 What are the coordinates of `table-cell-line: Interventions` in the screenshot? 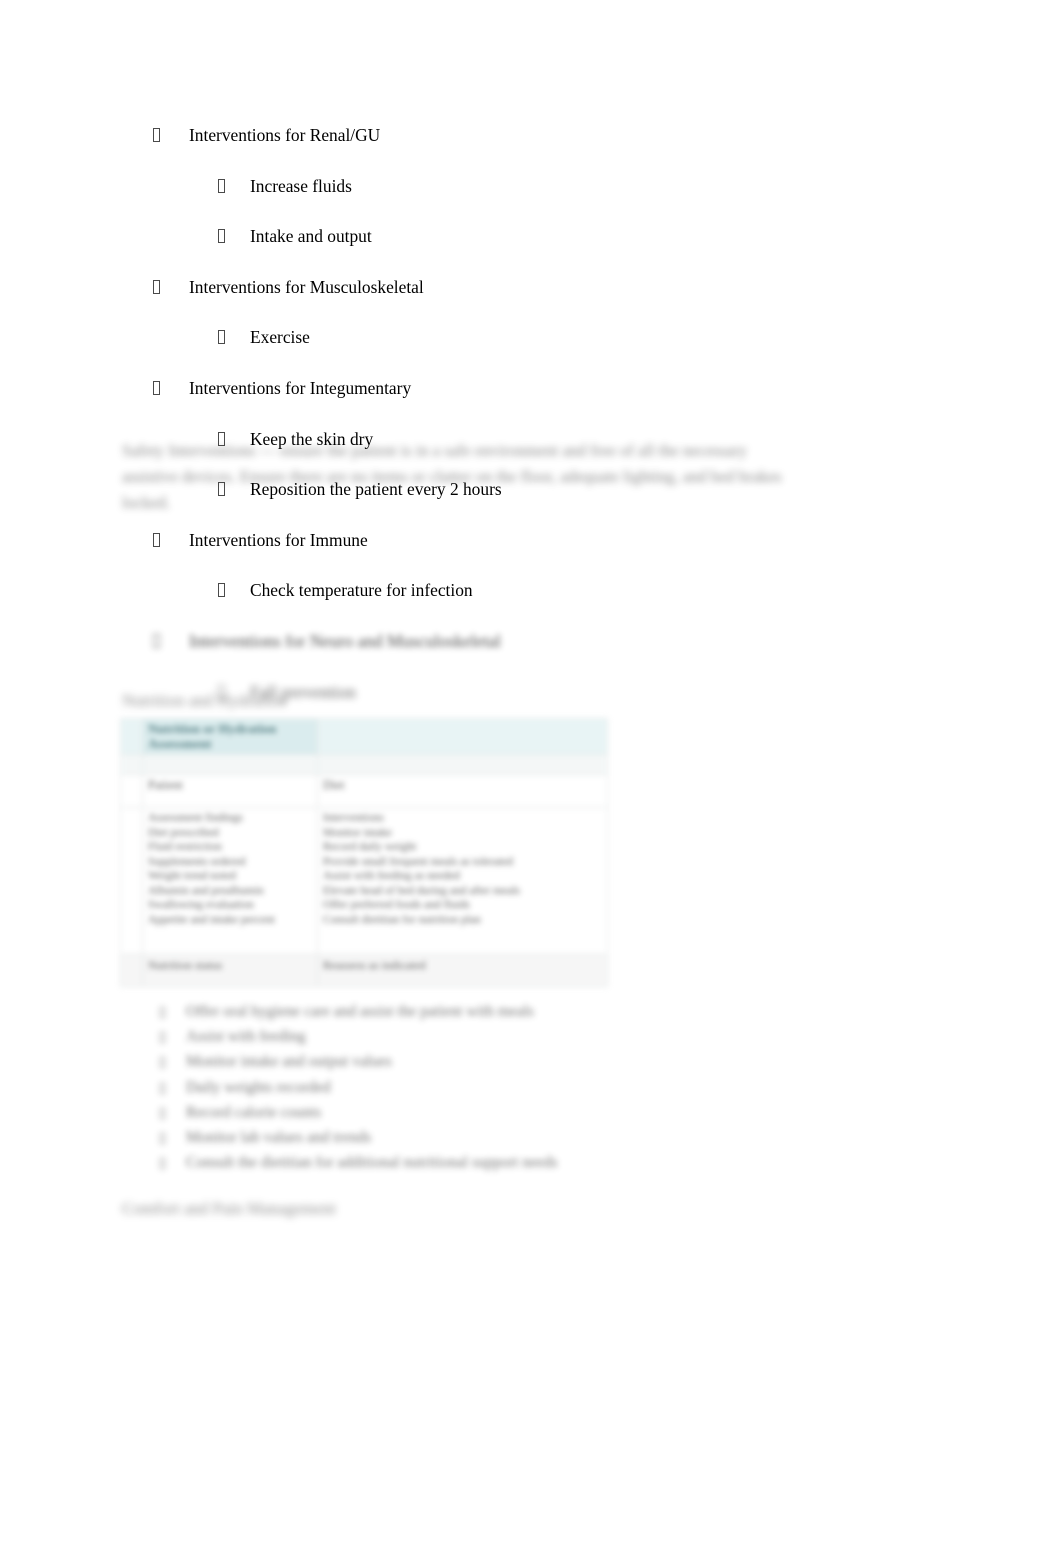 It's located at (353, 818).